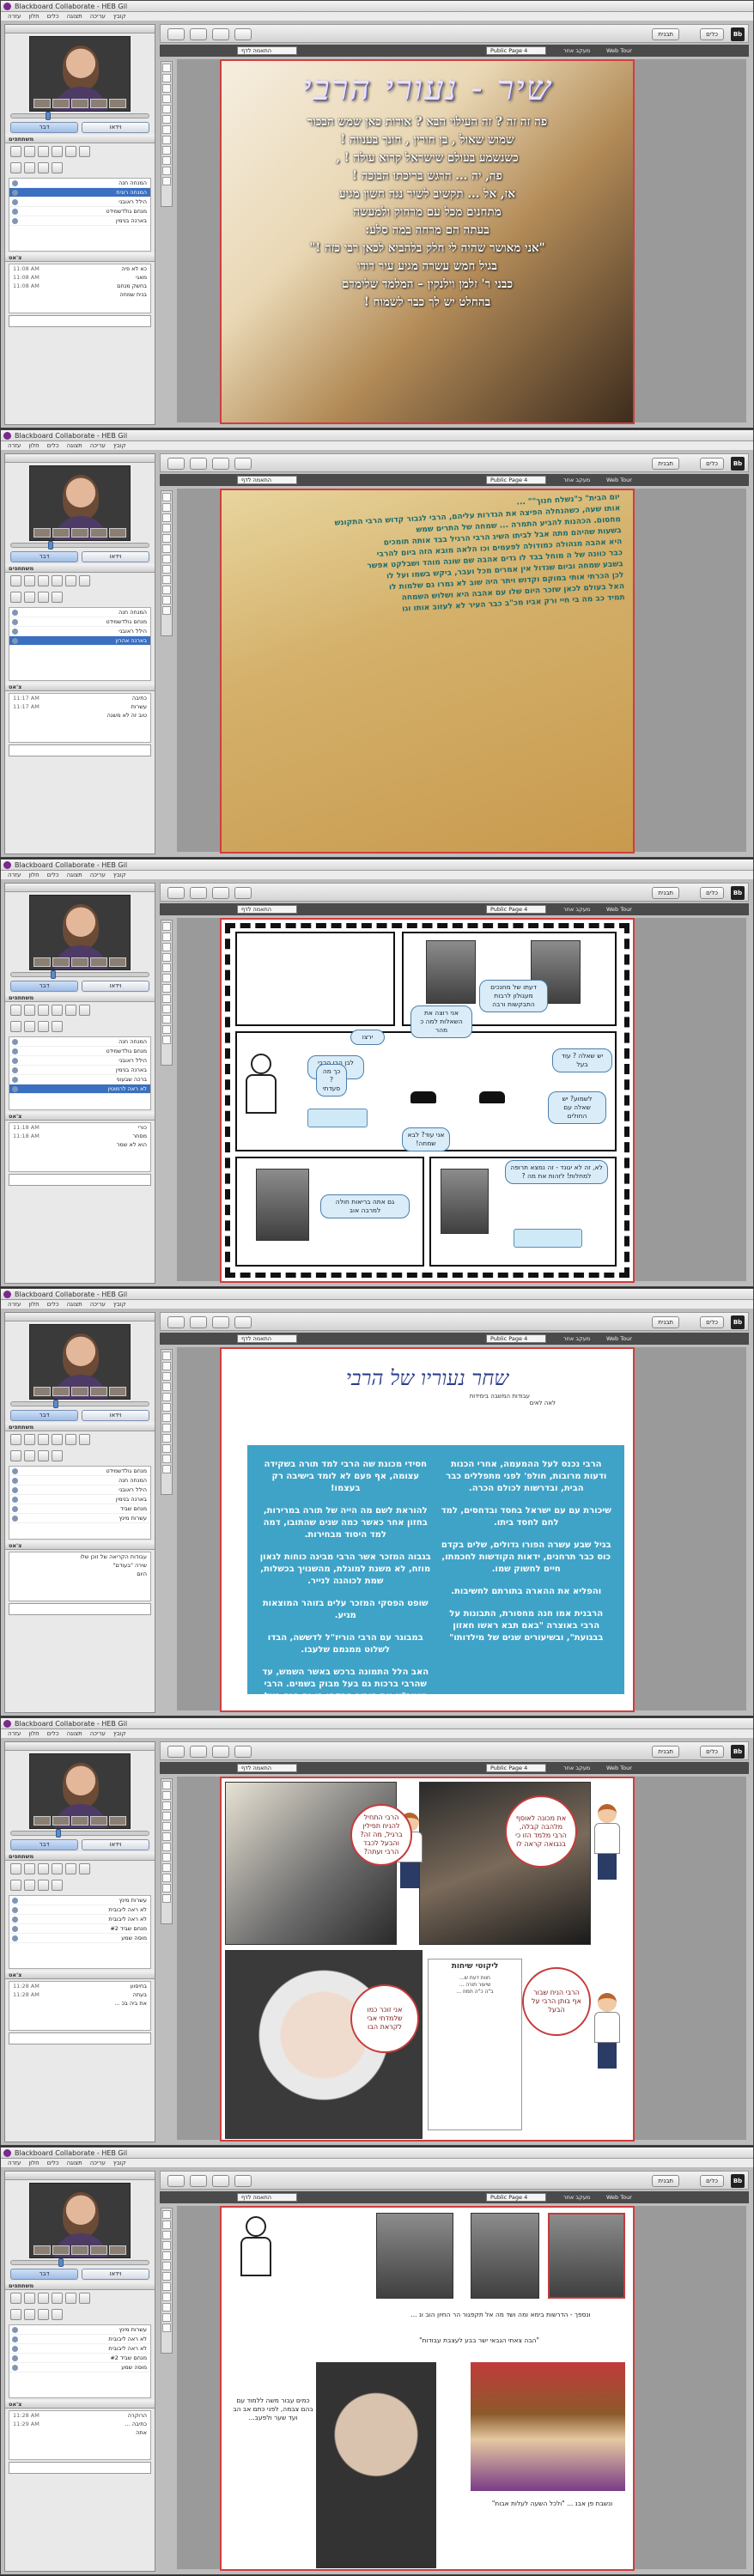 The height and width of the screenshot is (2576, 754). Describe the element at coordinates (33, 2163) in the screenshot. I see `menu-item: חלון` at that location.